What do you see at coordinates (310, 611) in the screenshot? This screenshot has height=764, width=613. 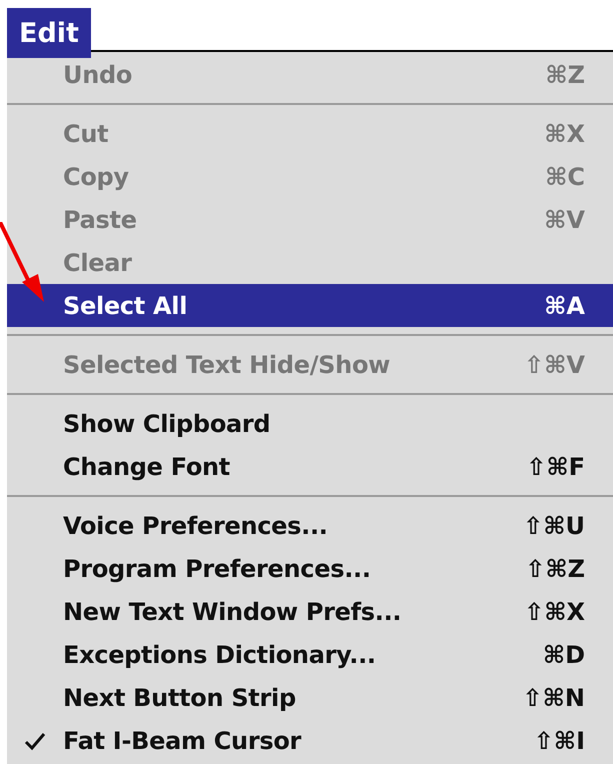 I see `menu-item: New Text Window Prefs... ⇧⌘X` at bounding box center [310, 611].